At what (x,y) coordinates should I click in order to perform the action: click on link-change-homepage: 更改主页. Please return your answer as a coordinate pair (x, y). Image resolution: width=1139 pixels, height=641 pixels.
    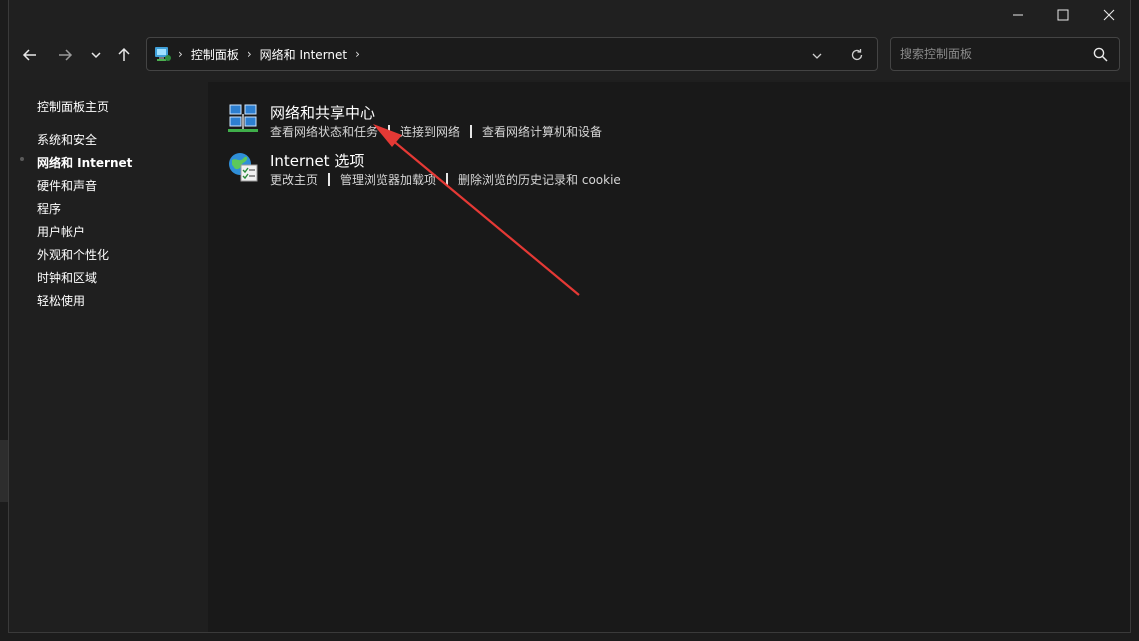
    Looking at the image, I should click on (294, 179).